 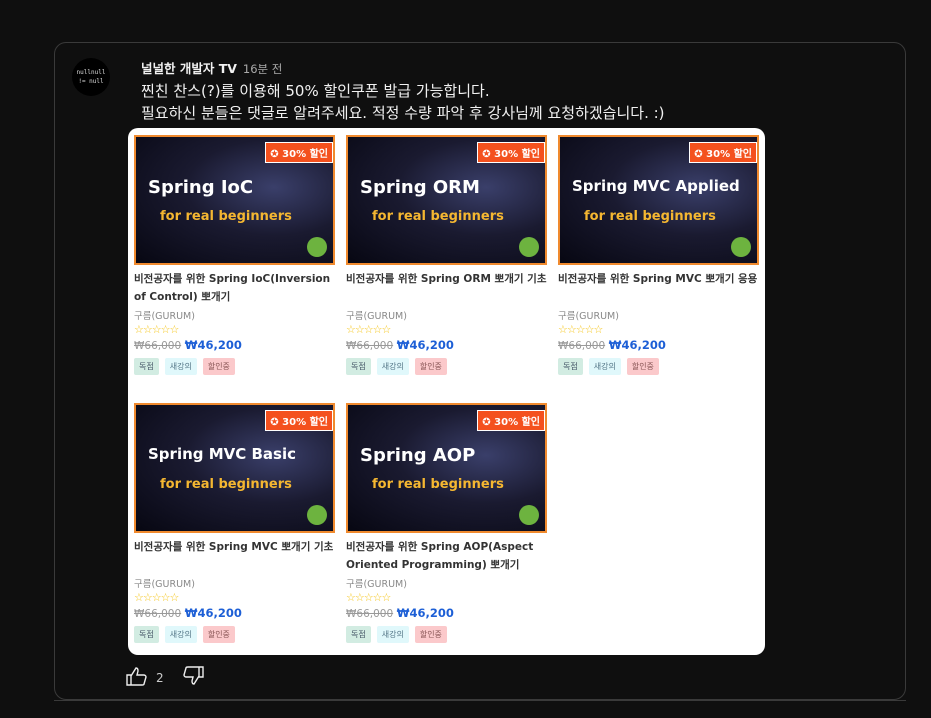 I want to click on comment-text: 찐친 찬스(?)를 이용해 50% 할인쿠폰 발급 가능합니다., so click(x=315, y=91).